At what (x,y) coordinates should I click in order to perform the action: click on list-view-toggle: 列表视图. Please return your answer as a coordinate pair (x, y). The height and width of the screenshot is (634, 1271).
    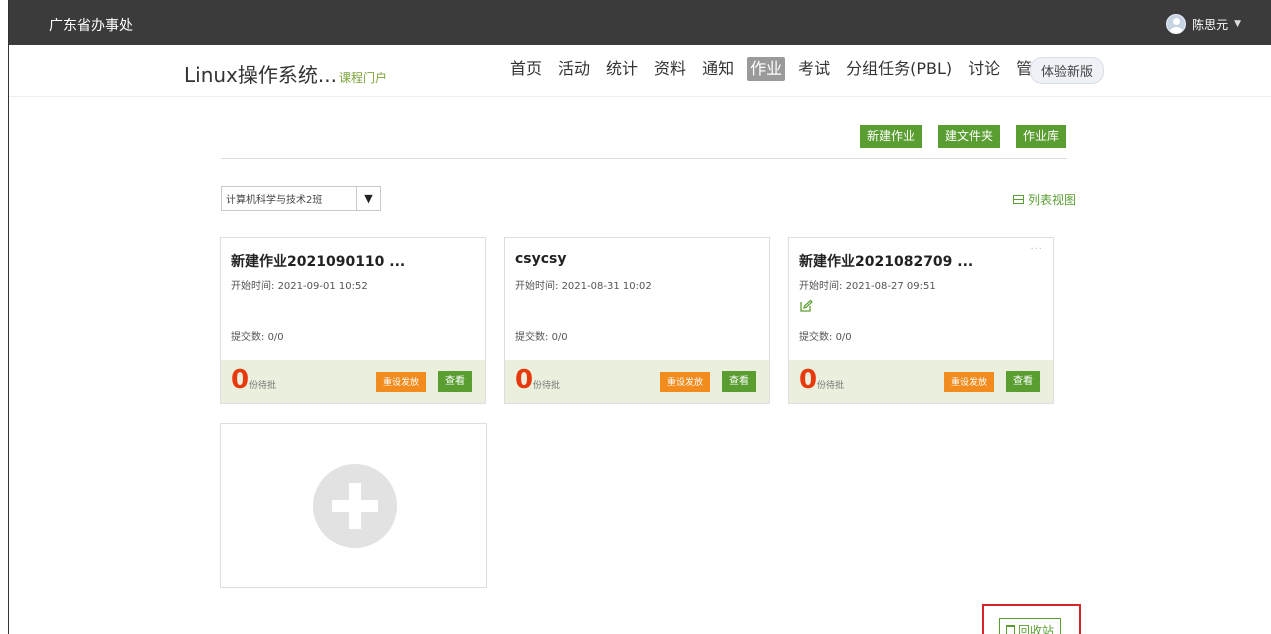
    Looking at the image, I should click on (1044, 199).